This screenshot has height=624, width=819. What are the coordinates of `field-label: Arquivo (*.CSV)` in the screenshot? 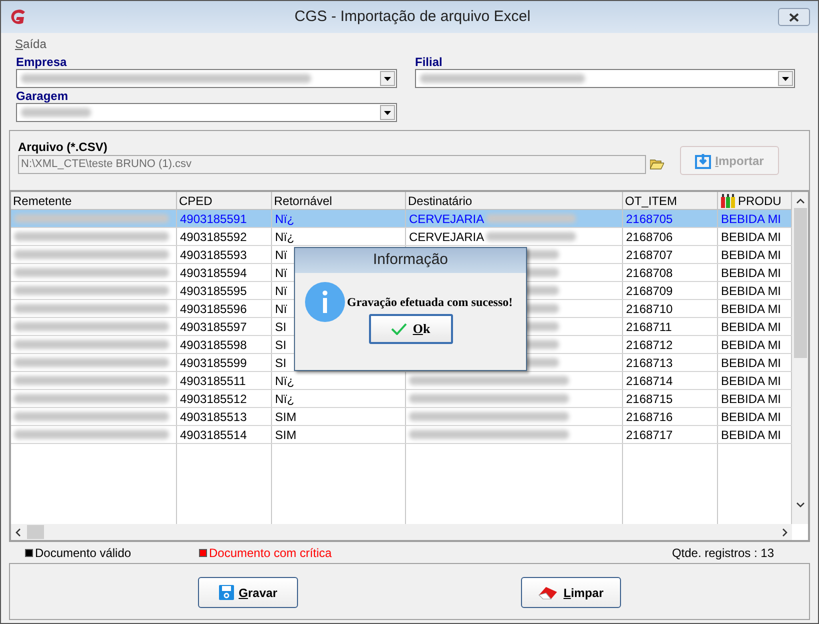 It's located at (63, 147).